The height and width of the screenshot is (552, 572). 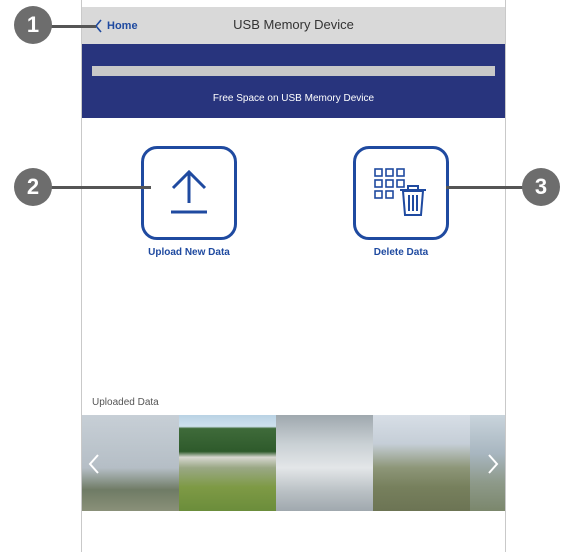 I want to click on uploaded-data-label: Uploaded Data, so click(x=125, y=402).